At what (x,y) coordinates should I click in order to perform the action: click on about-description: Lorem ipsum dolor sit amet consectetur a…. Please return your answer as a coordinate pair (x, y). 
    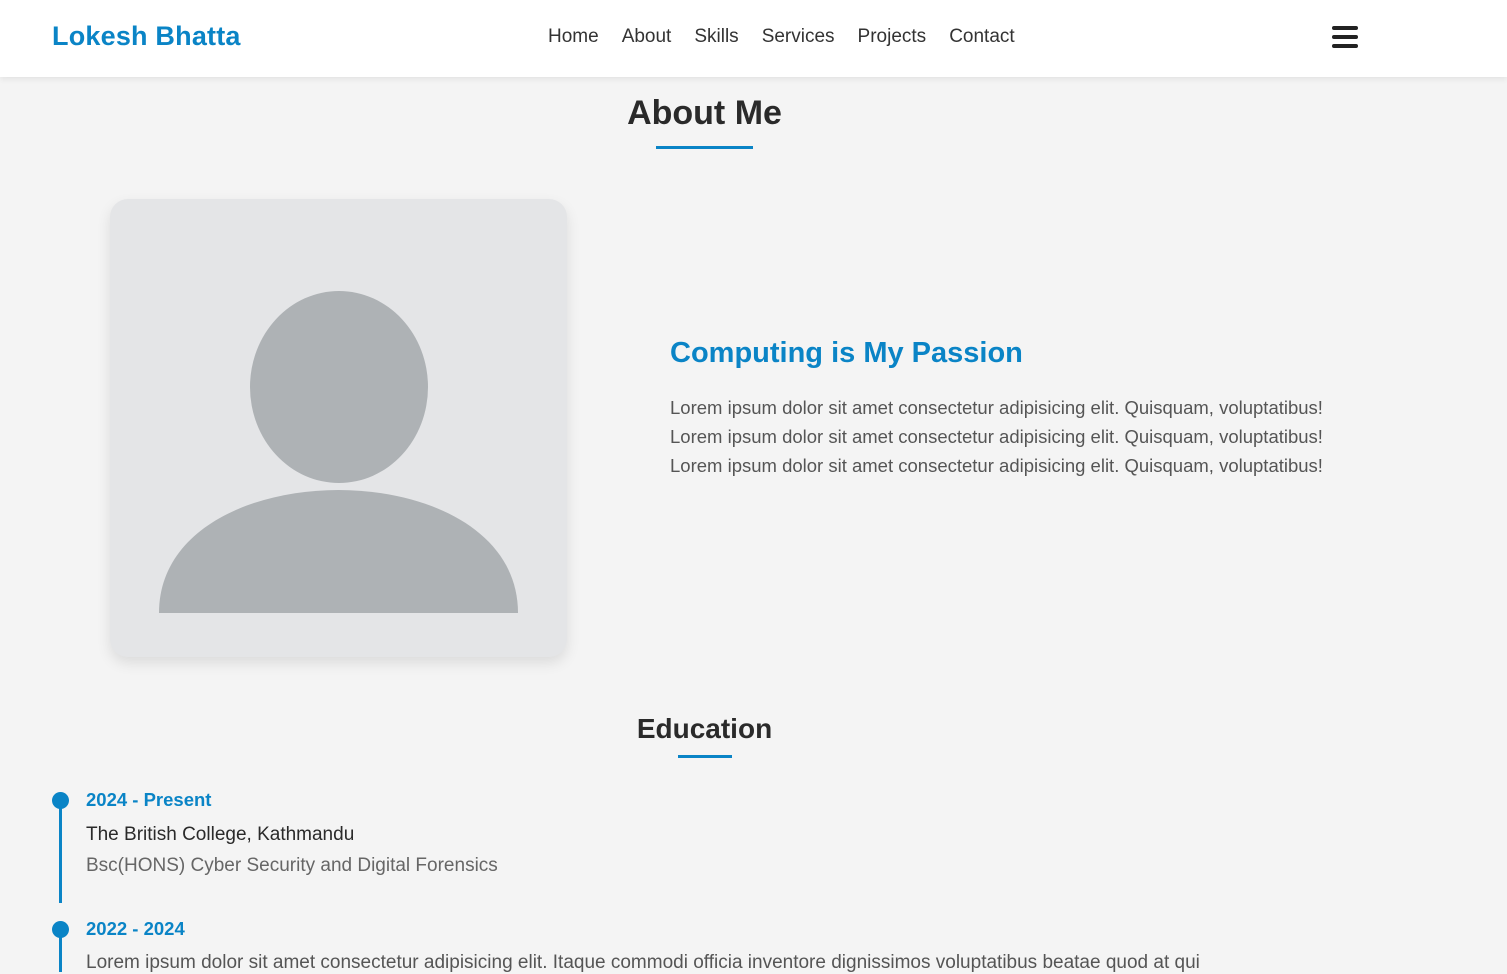
    Looking at the image, I should click on (996, 436).